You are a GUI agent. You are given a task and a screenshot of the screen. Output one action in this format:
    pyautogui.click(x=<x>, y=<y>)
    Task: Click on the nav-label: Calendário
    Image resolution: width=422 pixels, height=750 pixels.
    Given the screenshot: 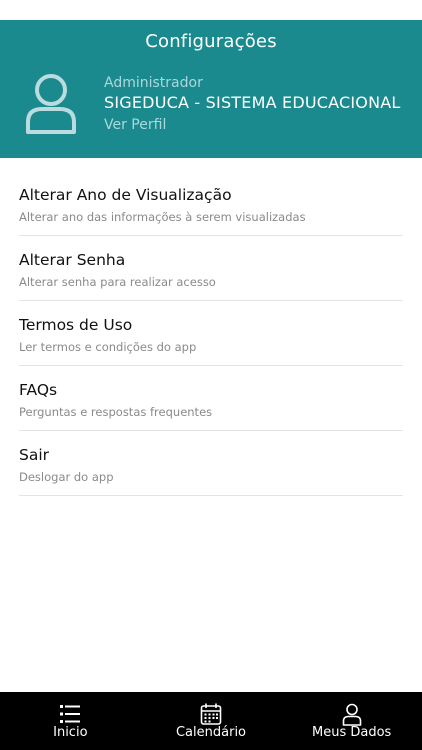 What is the action you would take?
    pyautogui.click(x=211, y=732)
    